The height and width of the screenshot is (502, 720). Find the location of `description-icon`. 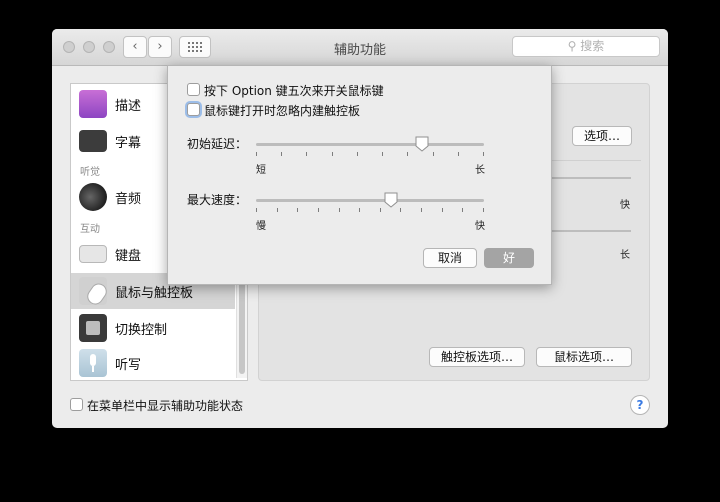

description-icon is located at coordinates (93, 104).